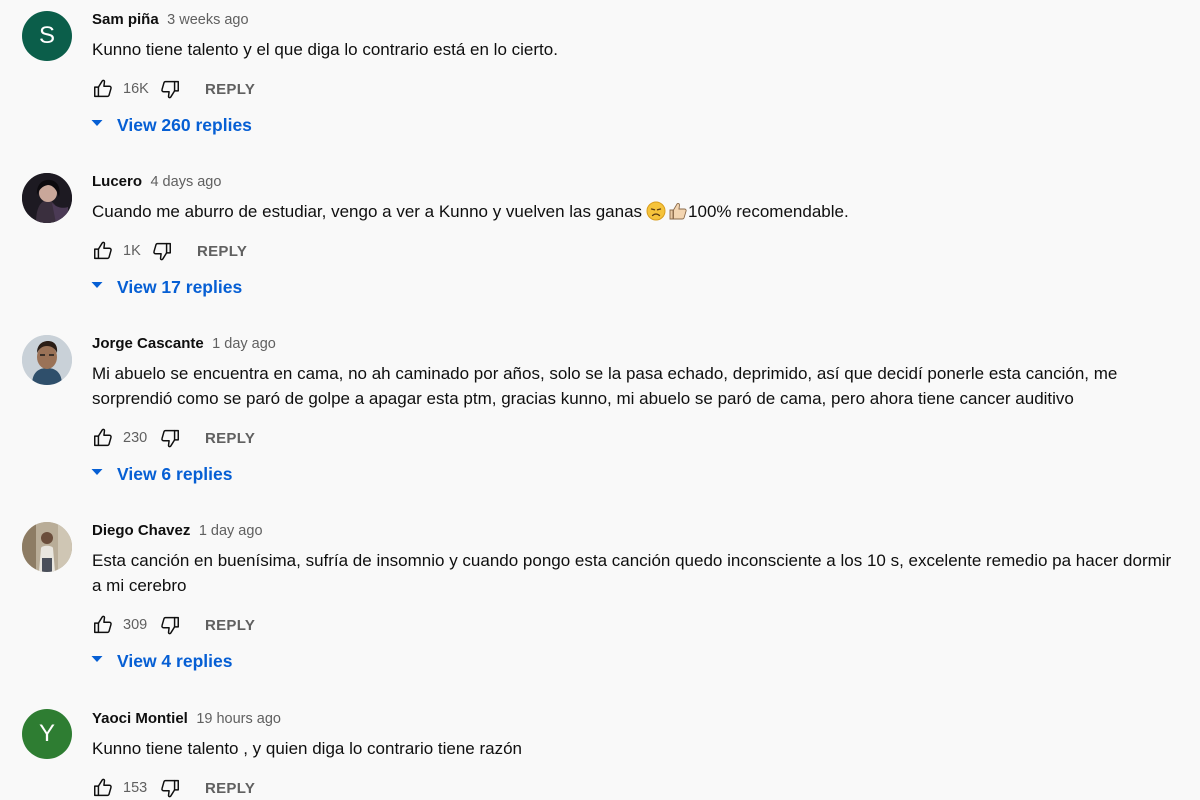 The height and width of the screenshot is (800, 1200). Describe the element at coordinates (148, 343) in the screenshot. I see `author-name: Jorge Cascante` at that location.